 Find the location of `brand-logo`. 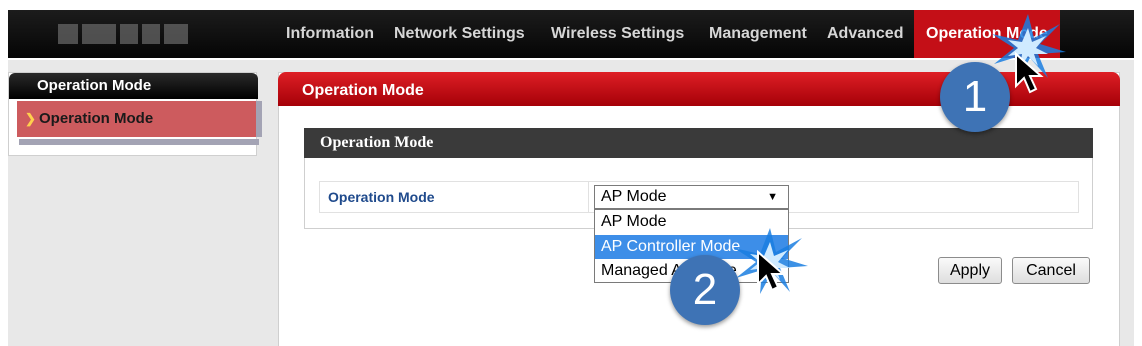

brand-logo is located at coordinates (123, 34).